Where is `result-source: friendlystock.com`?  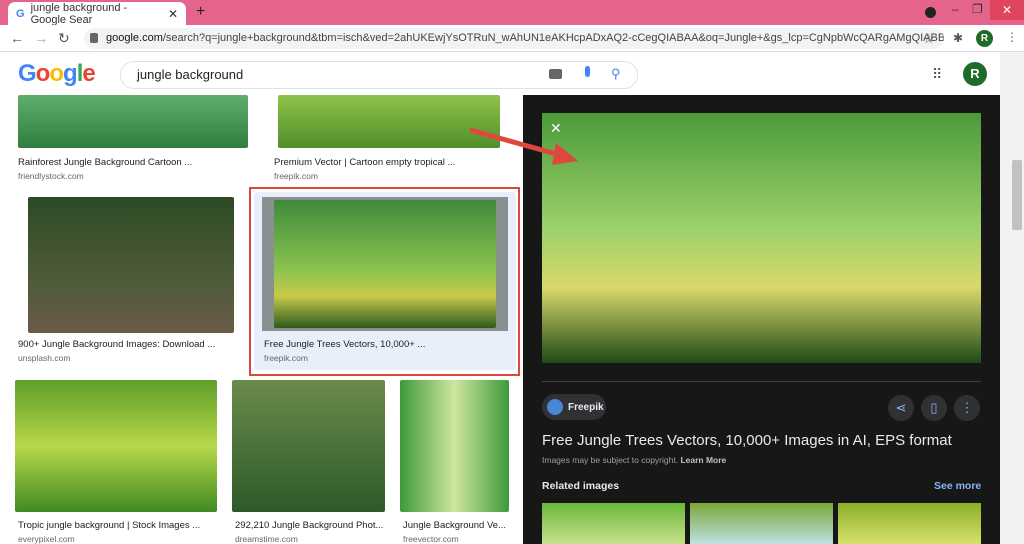 result-source: friendlystock.com is located at coordinates (51, 176).